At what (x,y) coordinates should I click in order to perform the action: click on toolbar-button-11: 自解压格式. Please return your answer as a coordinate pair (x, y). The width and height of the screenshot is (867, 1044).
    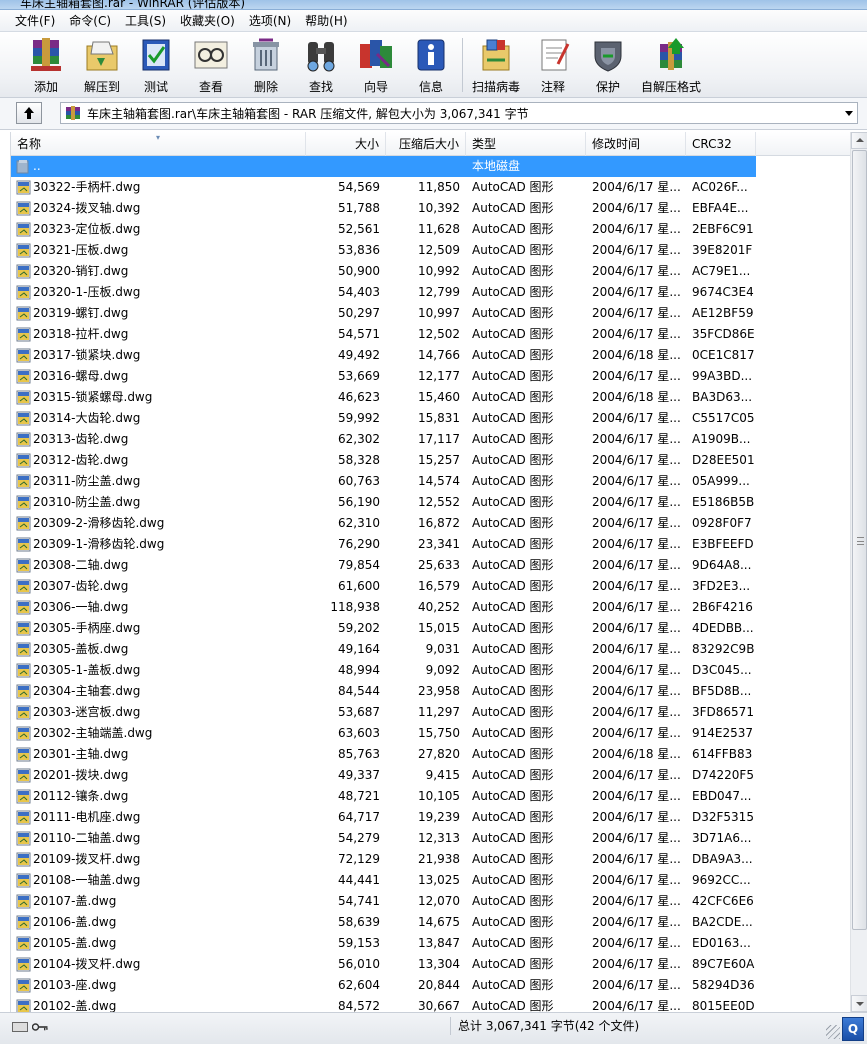
    Looking at the image, I should click on (671, 65).